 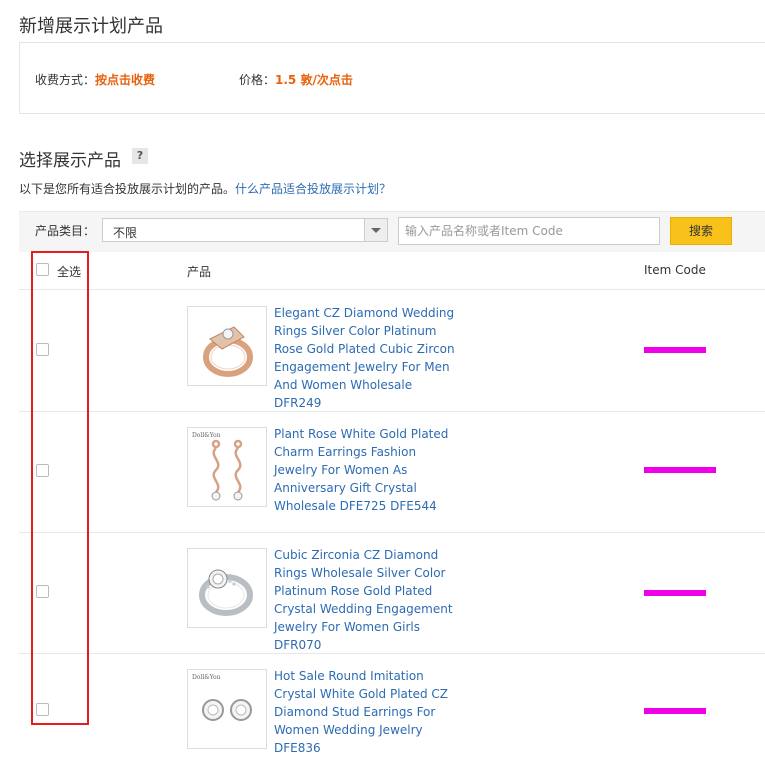 I want to click on charge-price-value: 1.5 敦/次点击, so click(x=314, y=80).